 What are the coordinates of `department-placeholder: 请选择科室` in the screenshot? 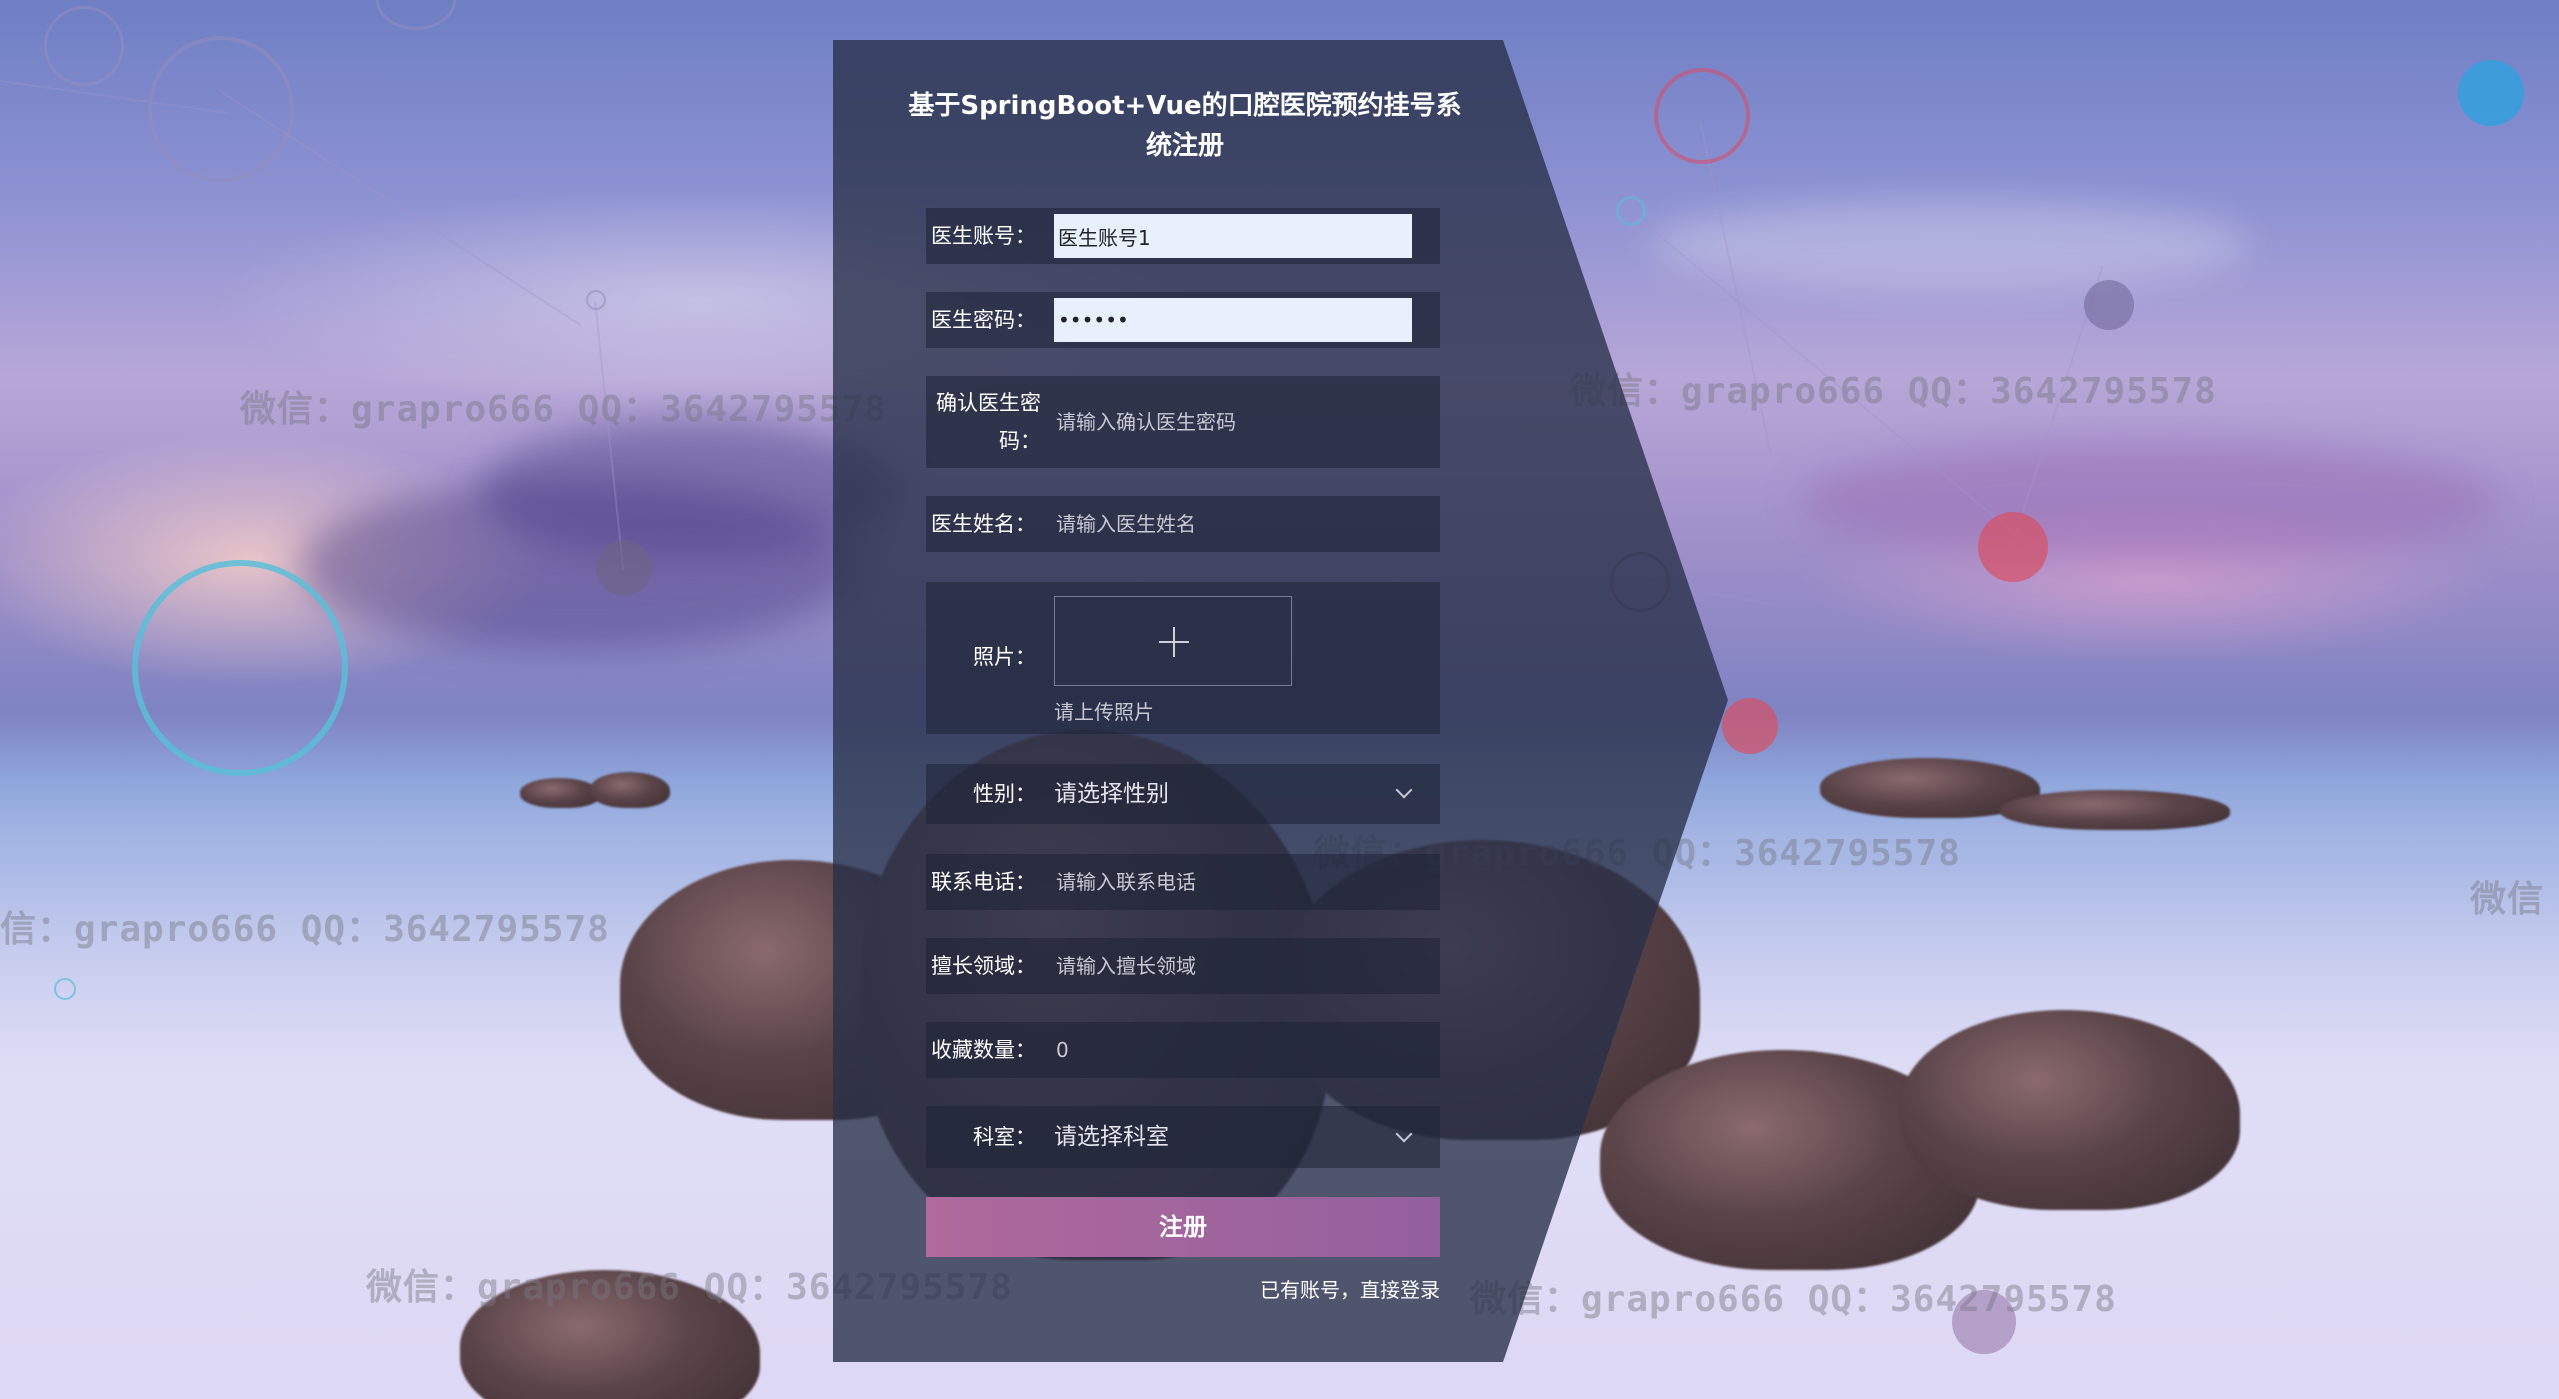 It's located at (1111, 1137).